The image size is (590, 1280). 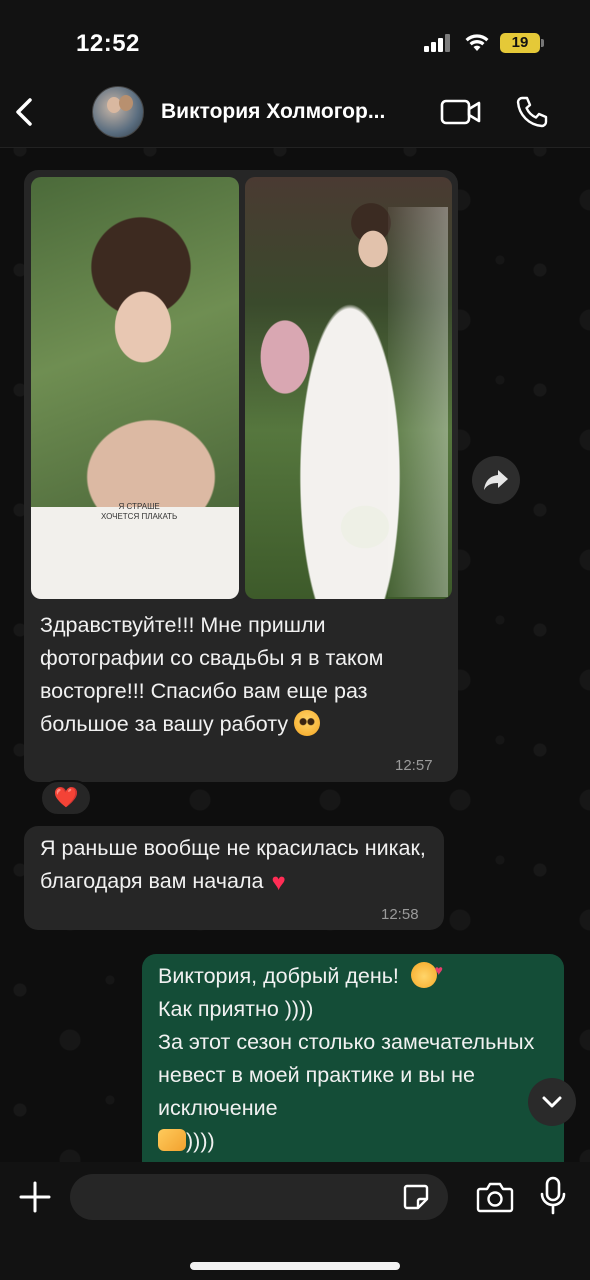 What do you see at coordinates (172, 1140) in the screenshot?
I see `heart-hands-icon` at bounding box center [172, 1140].